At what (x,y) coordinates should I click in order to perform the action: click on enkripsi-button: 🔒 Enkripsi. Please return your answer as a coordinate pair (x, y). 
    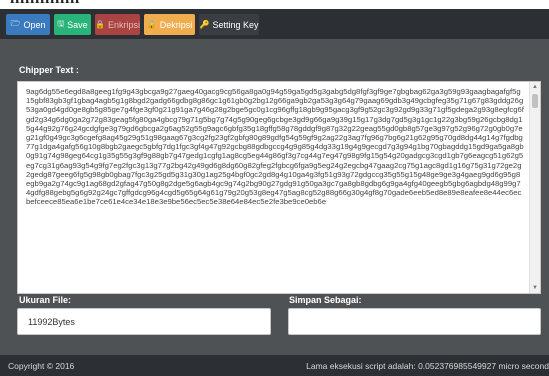
    Looking at the image, I should click on (117, 24).